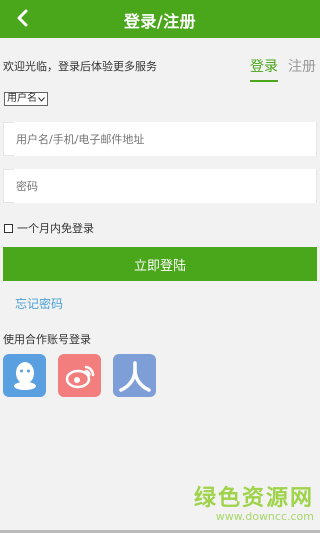 The height and width of the screenshot is (533, 320). What do you see at coordinates (80, 66) in the screenshot?
I see `welcome-text: 欢迎光临，登录后体验更多服务` at bounding box center [80, 66].